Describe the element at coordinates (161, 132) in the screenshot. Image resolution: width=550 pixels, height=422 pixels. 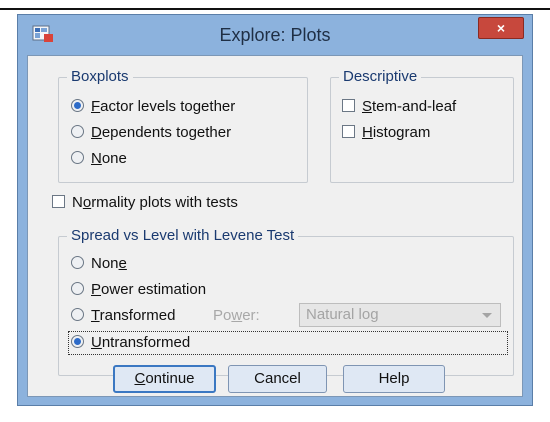
I see `dependents-together-label: Dependents together` at that location.